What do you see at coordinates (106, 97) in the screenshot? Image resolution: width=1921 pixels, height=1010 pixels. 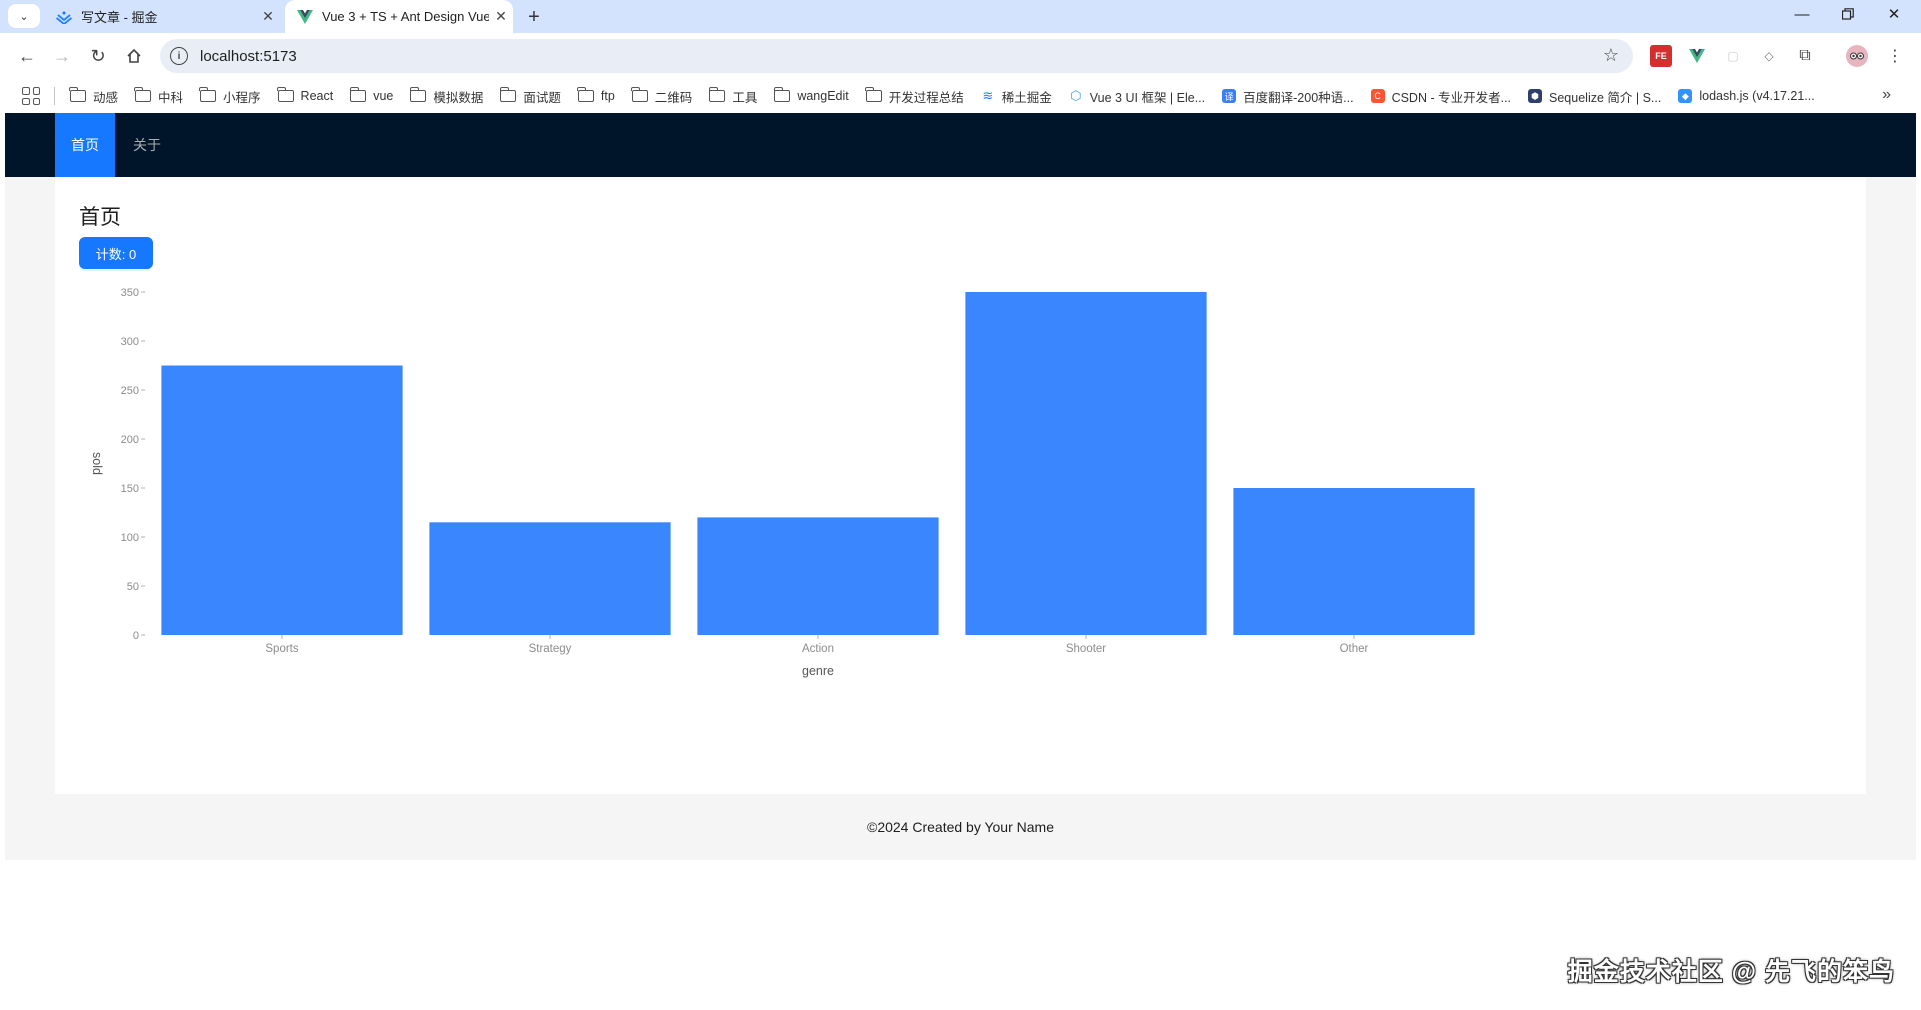 I see `bookmark-label: 动感` at bounding box center [106, 97].